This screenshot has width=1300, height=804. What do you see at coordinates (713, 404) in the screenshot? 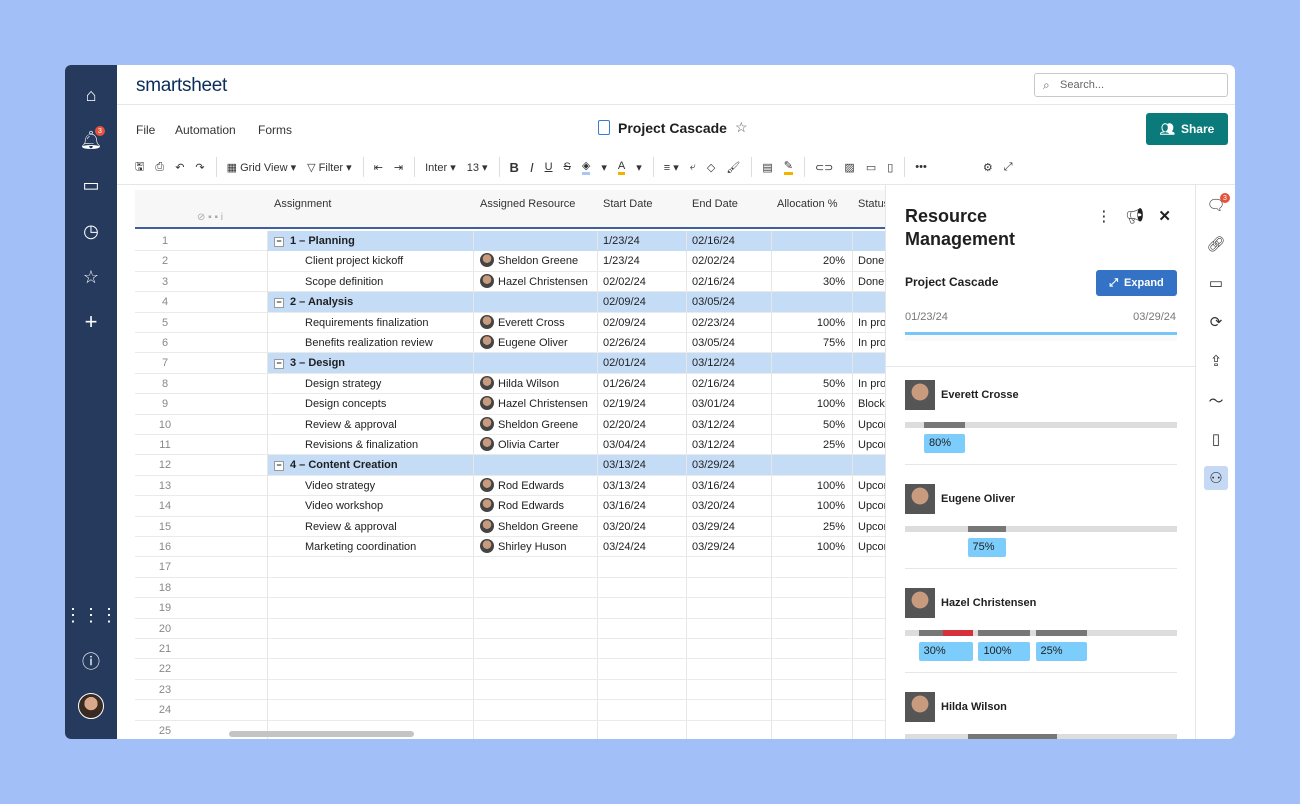
I see `end-date-cell: 03/01/24` at bounding box center [713, 404].